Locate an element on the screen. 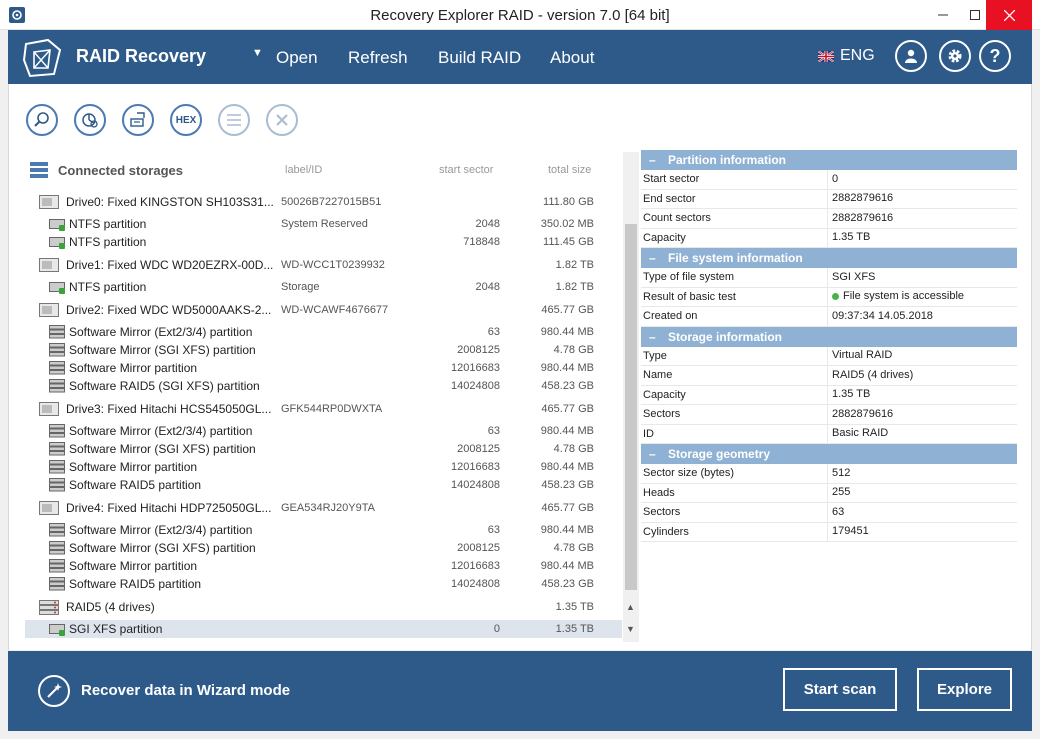 This screenshot has height=739, width=1040. question-icon: ? is located at coordinates (995, 55).